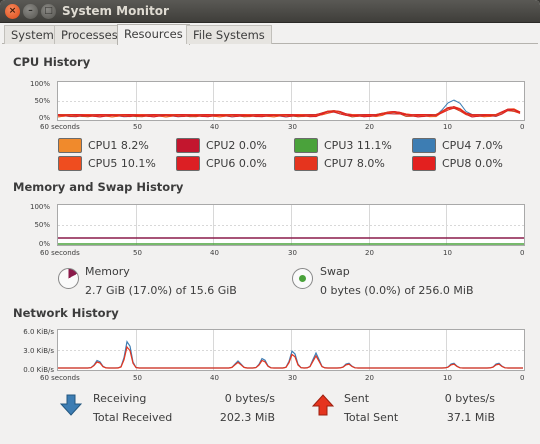 The width and height of the screenshot is (540, 444). What do you see at coordinates (188, 145) in the screenshot?
I see `cpu2-color-button` at bounding box center [188, 145].